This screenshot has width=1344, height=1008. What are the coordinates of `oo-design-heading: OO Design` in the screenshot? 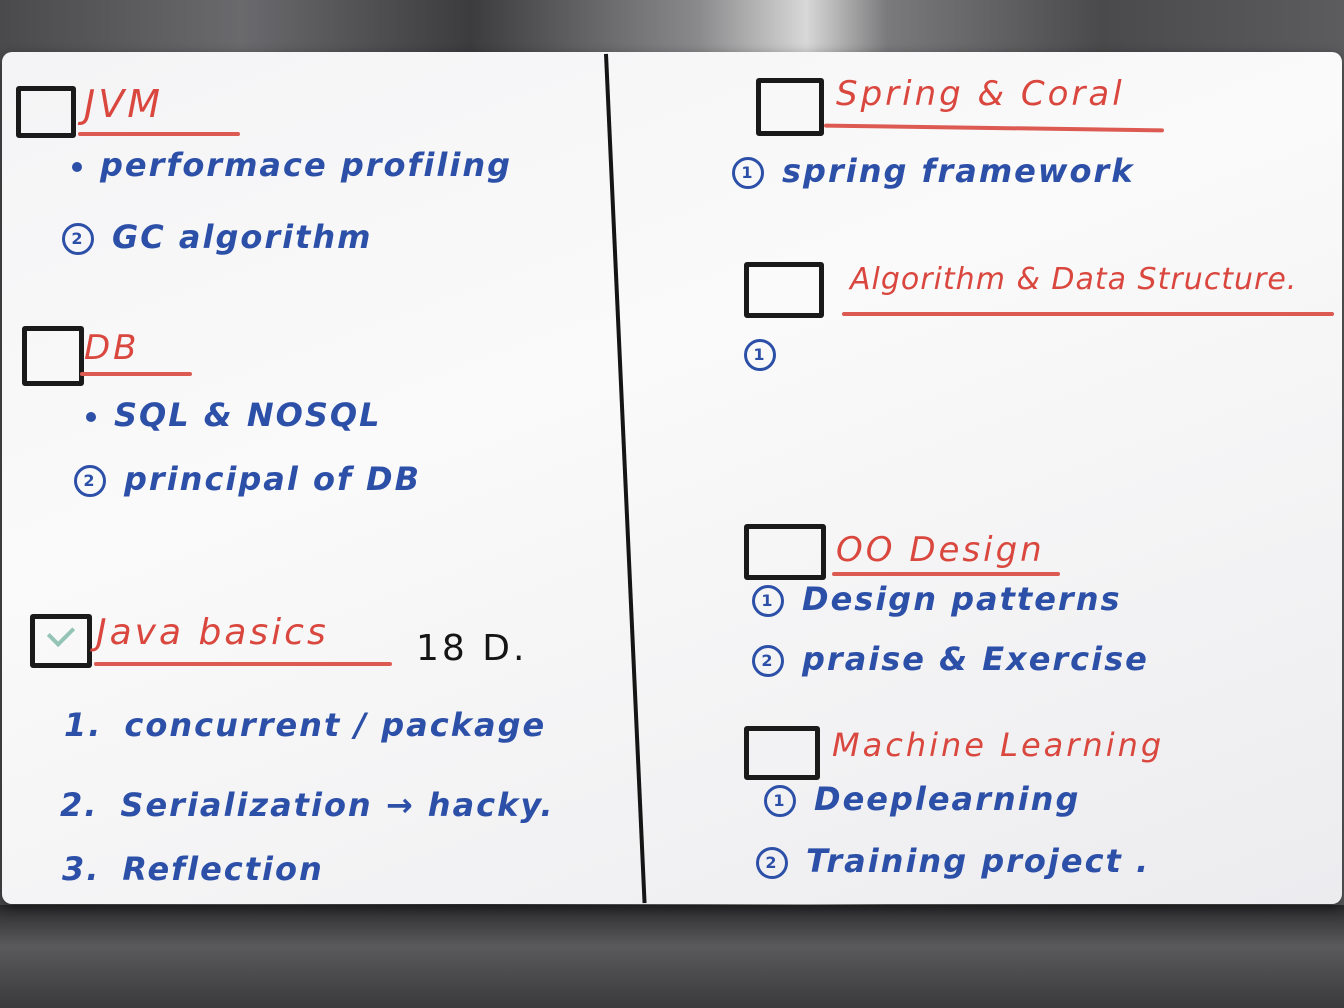 It's located at (940, 550).